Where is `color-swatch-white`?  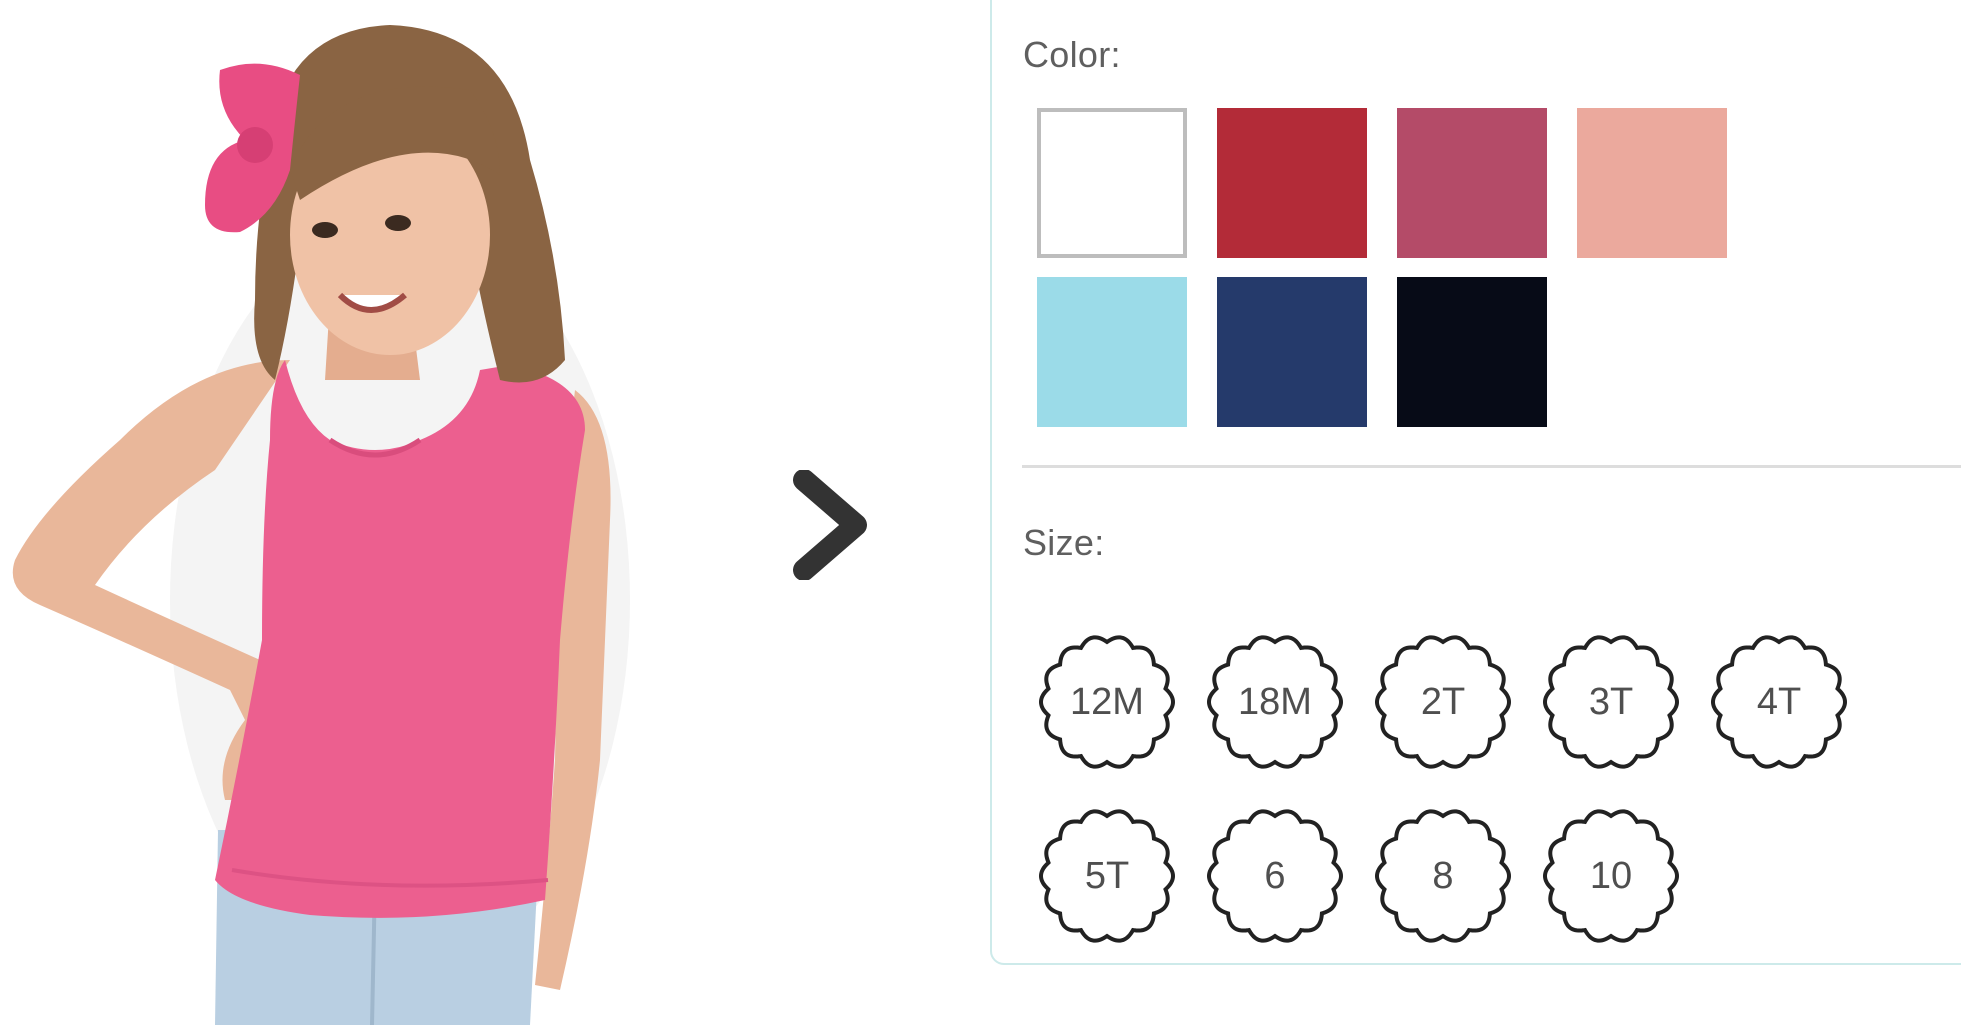
color-swatch-white is located at coordinates (1112, 183).